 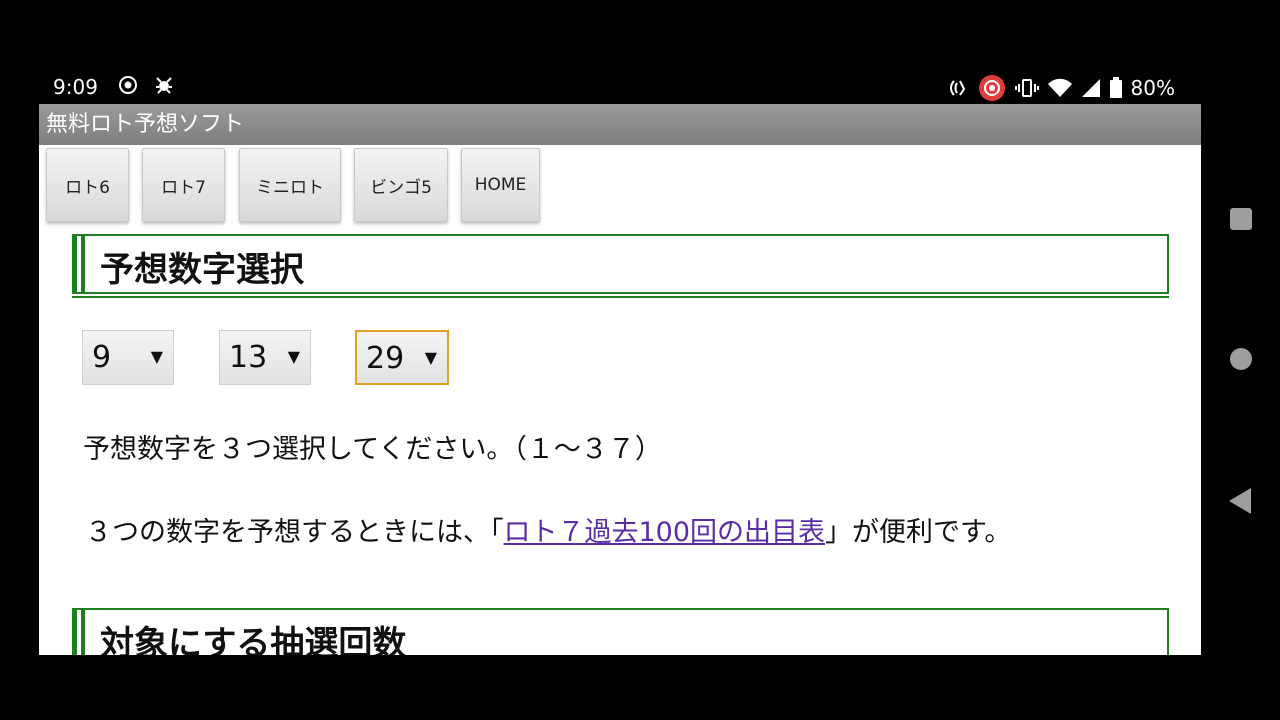 I want to click on recents-button-icon, so click(x=1241, y=219).